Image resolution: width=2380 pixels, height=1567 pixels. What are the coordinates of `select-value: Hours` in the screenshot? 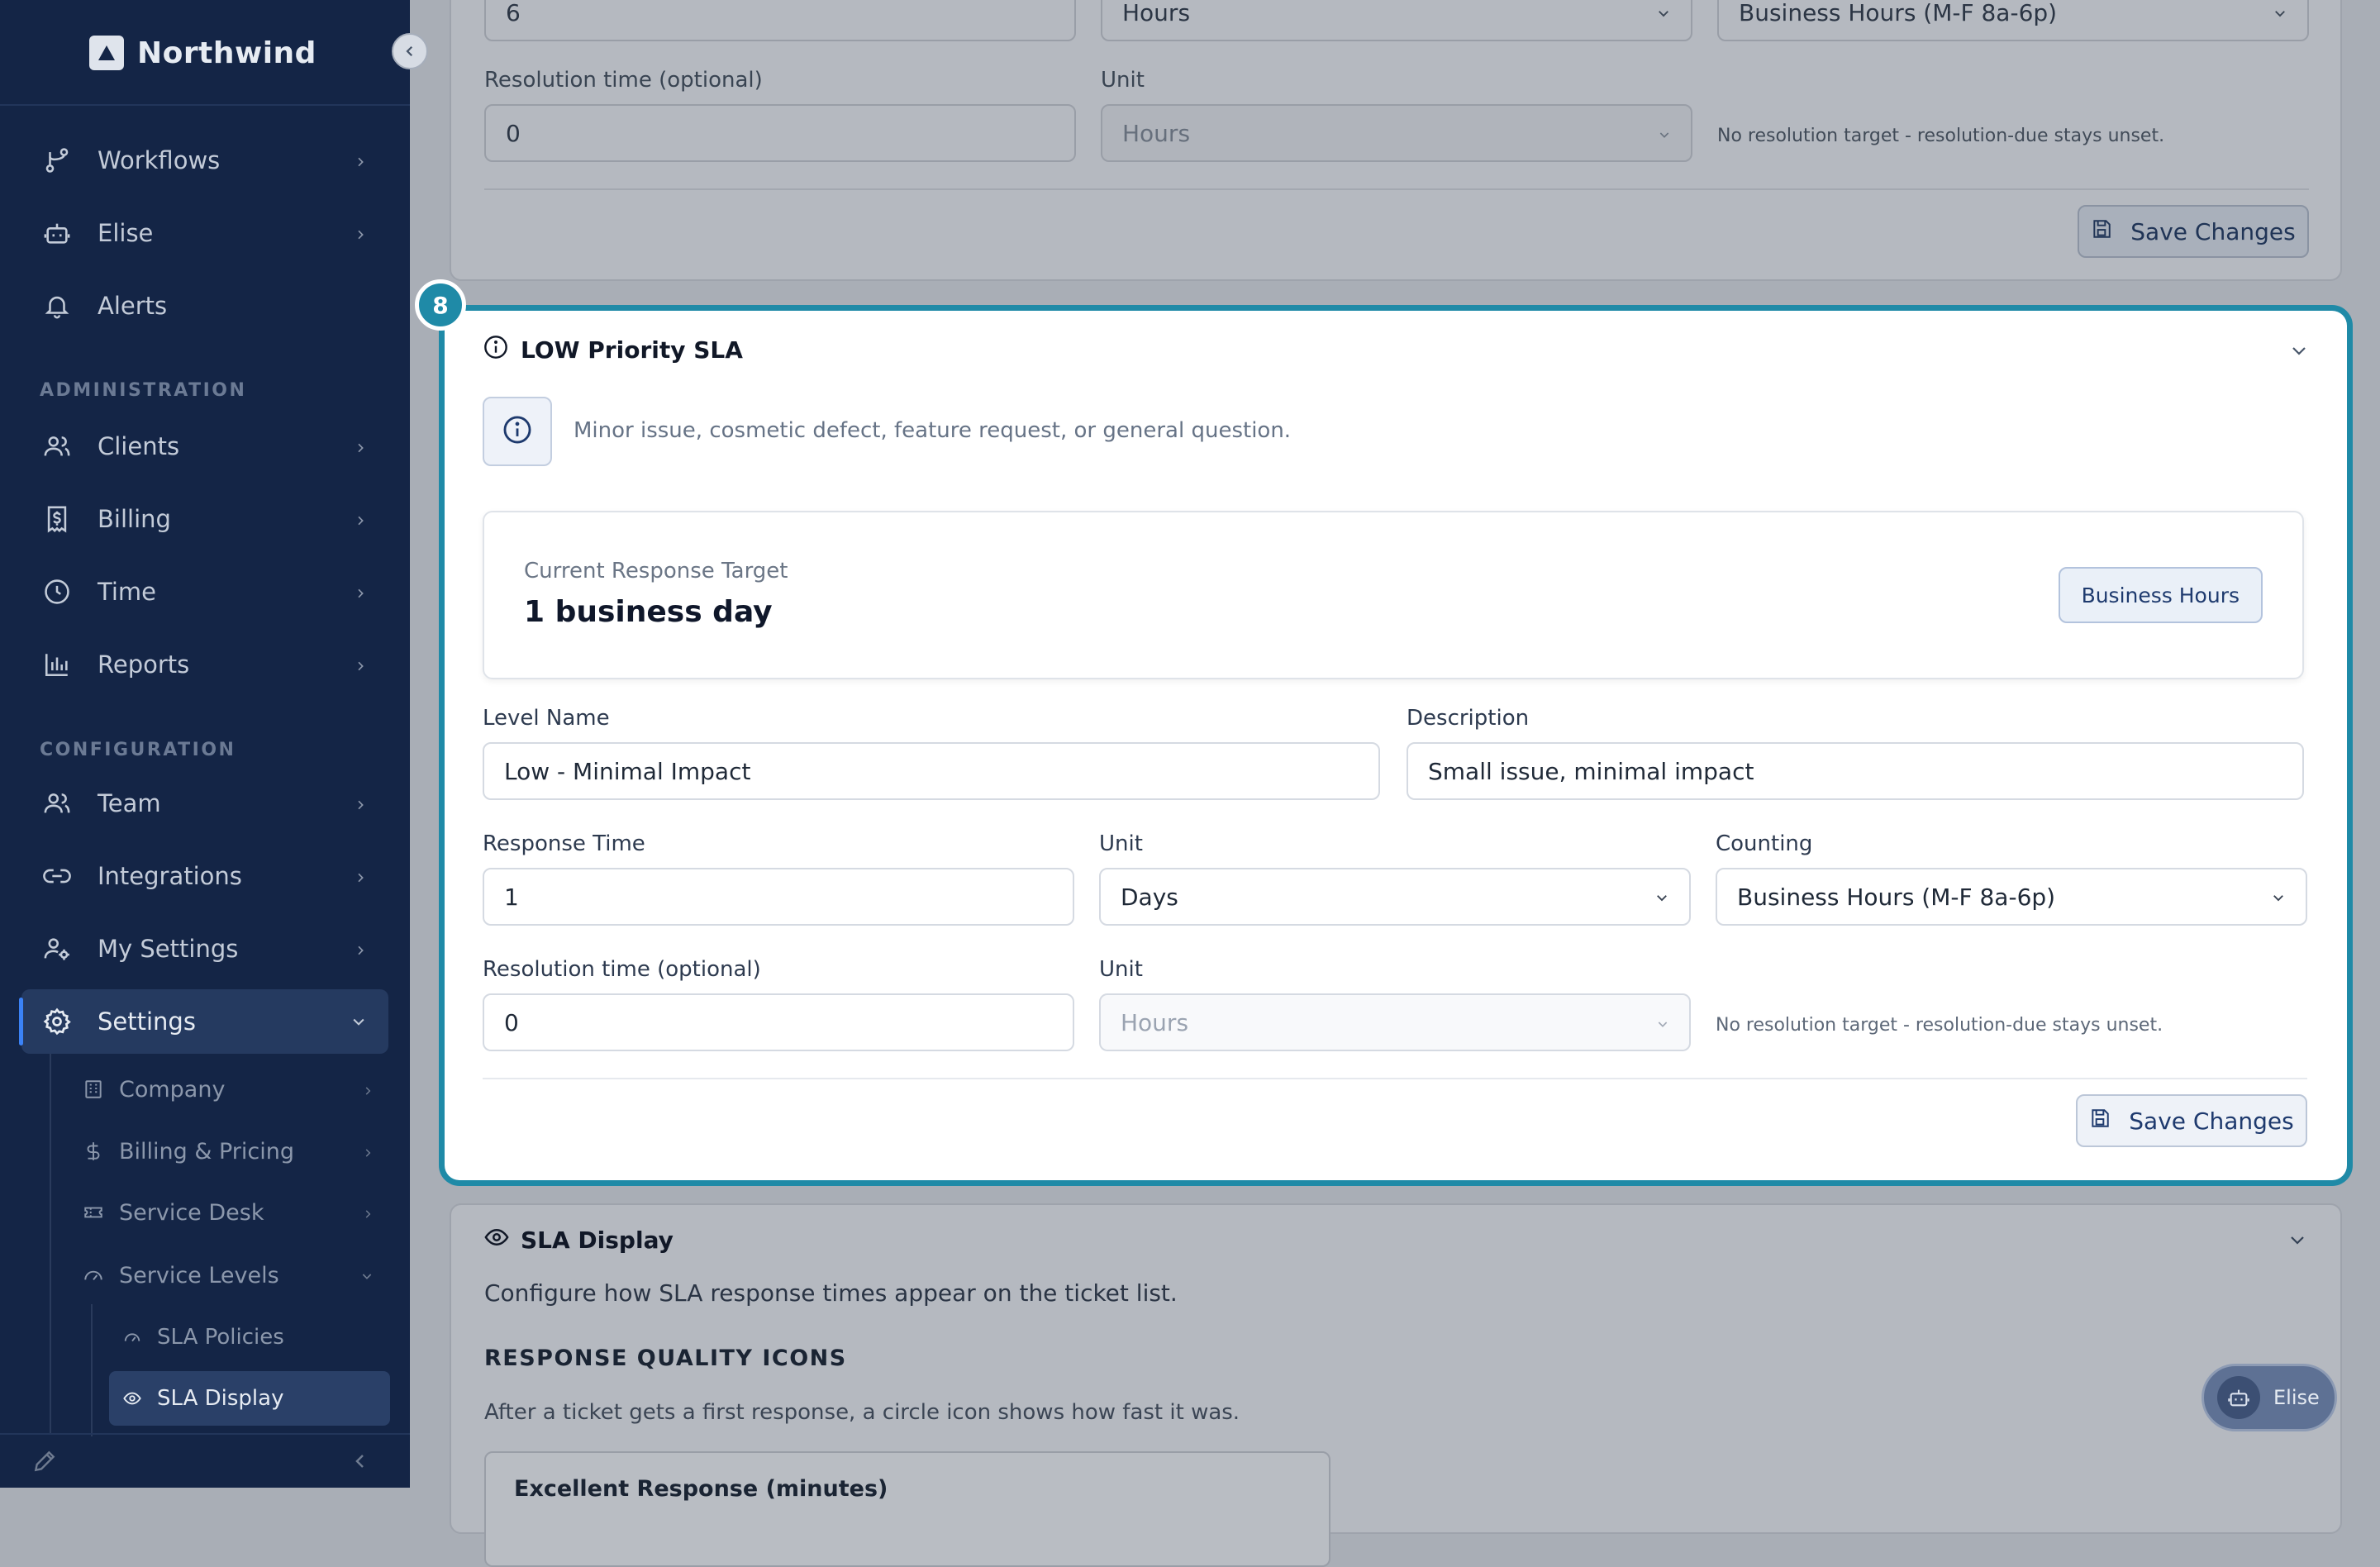 It's located at (1156, 133).